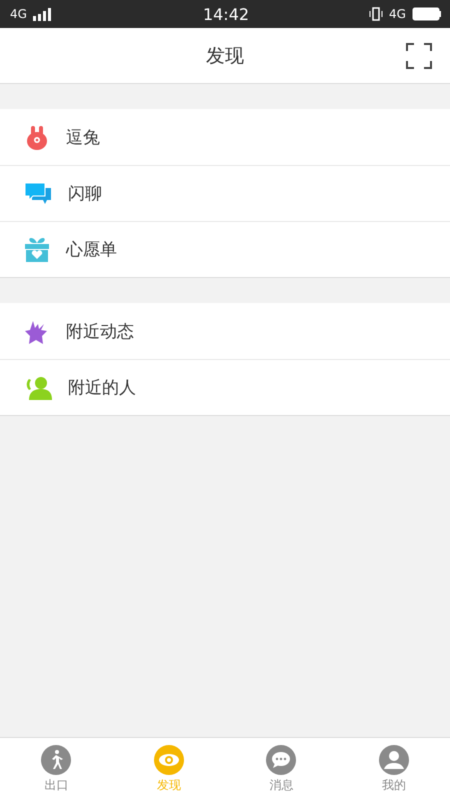 The height and width of the screenshot is (800, 450). What do you see at coordinates (85, 194) in the screenshot?
I see `menu-label: 闪聊` at bounding box center [85, 194].